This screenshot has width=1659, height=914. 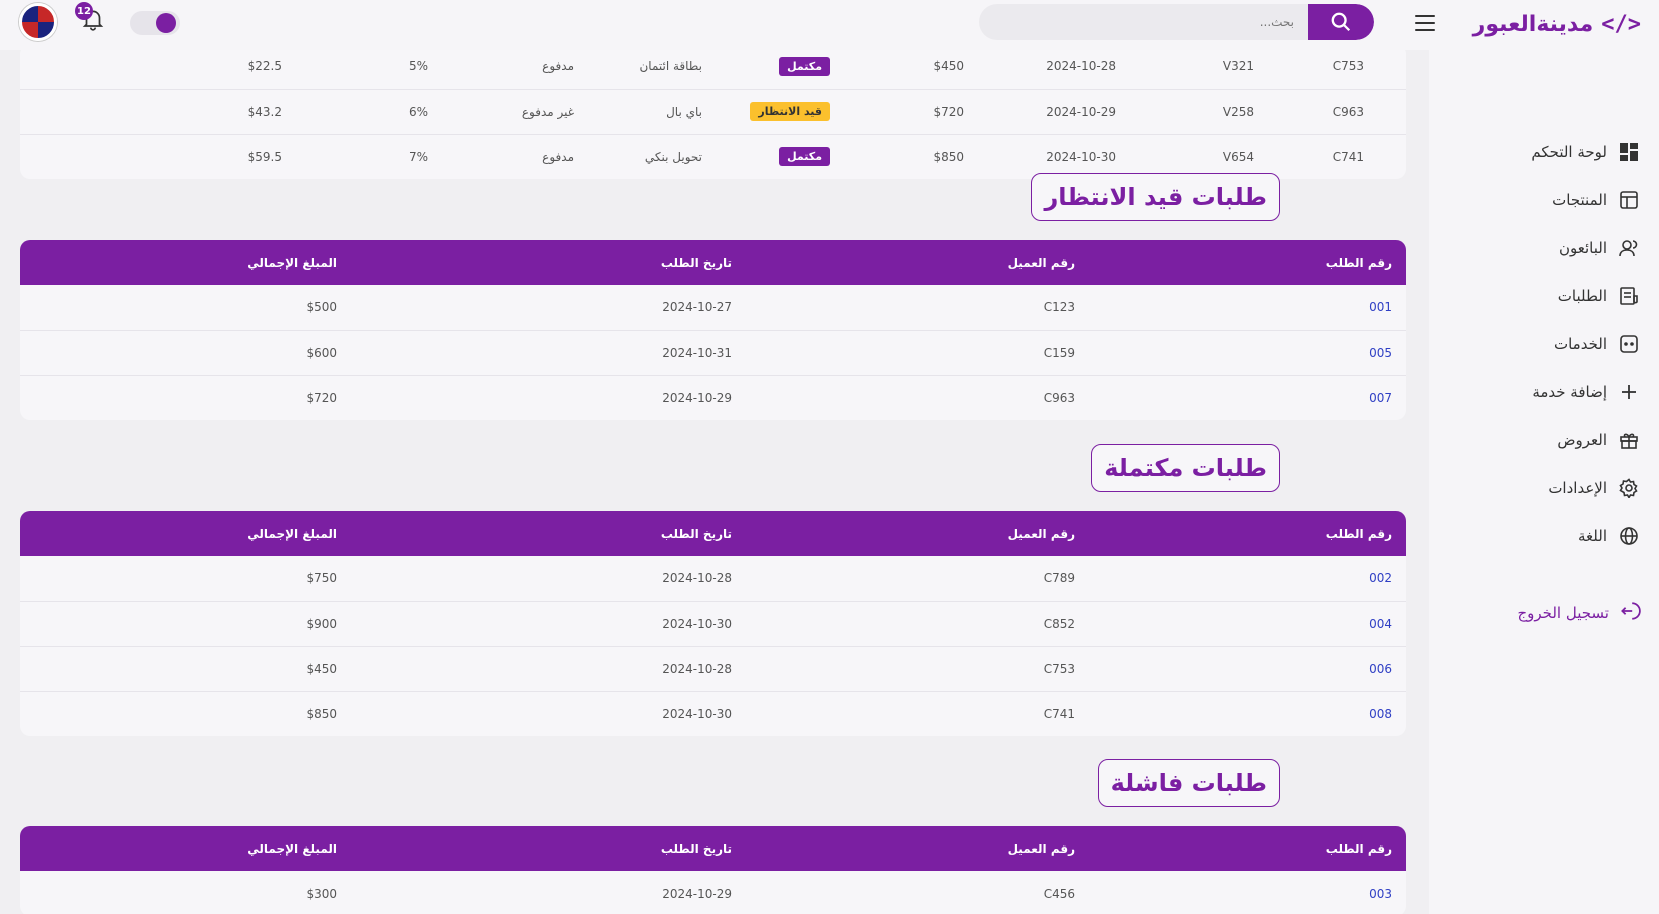 What do you see at coordinates (1579, 200) in the screenshot?
I see `sidebar-item-label: المنتجات` at bounding box center [1579, 200].